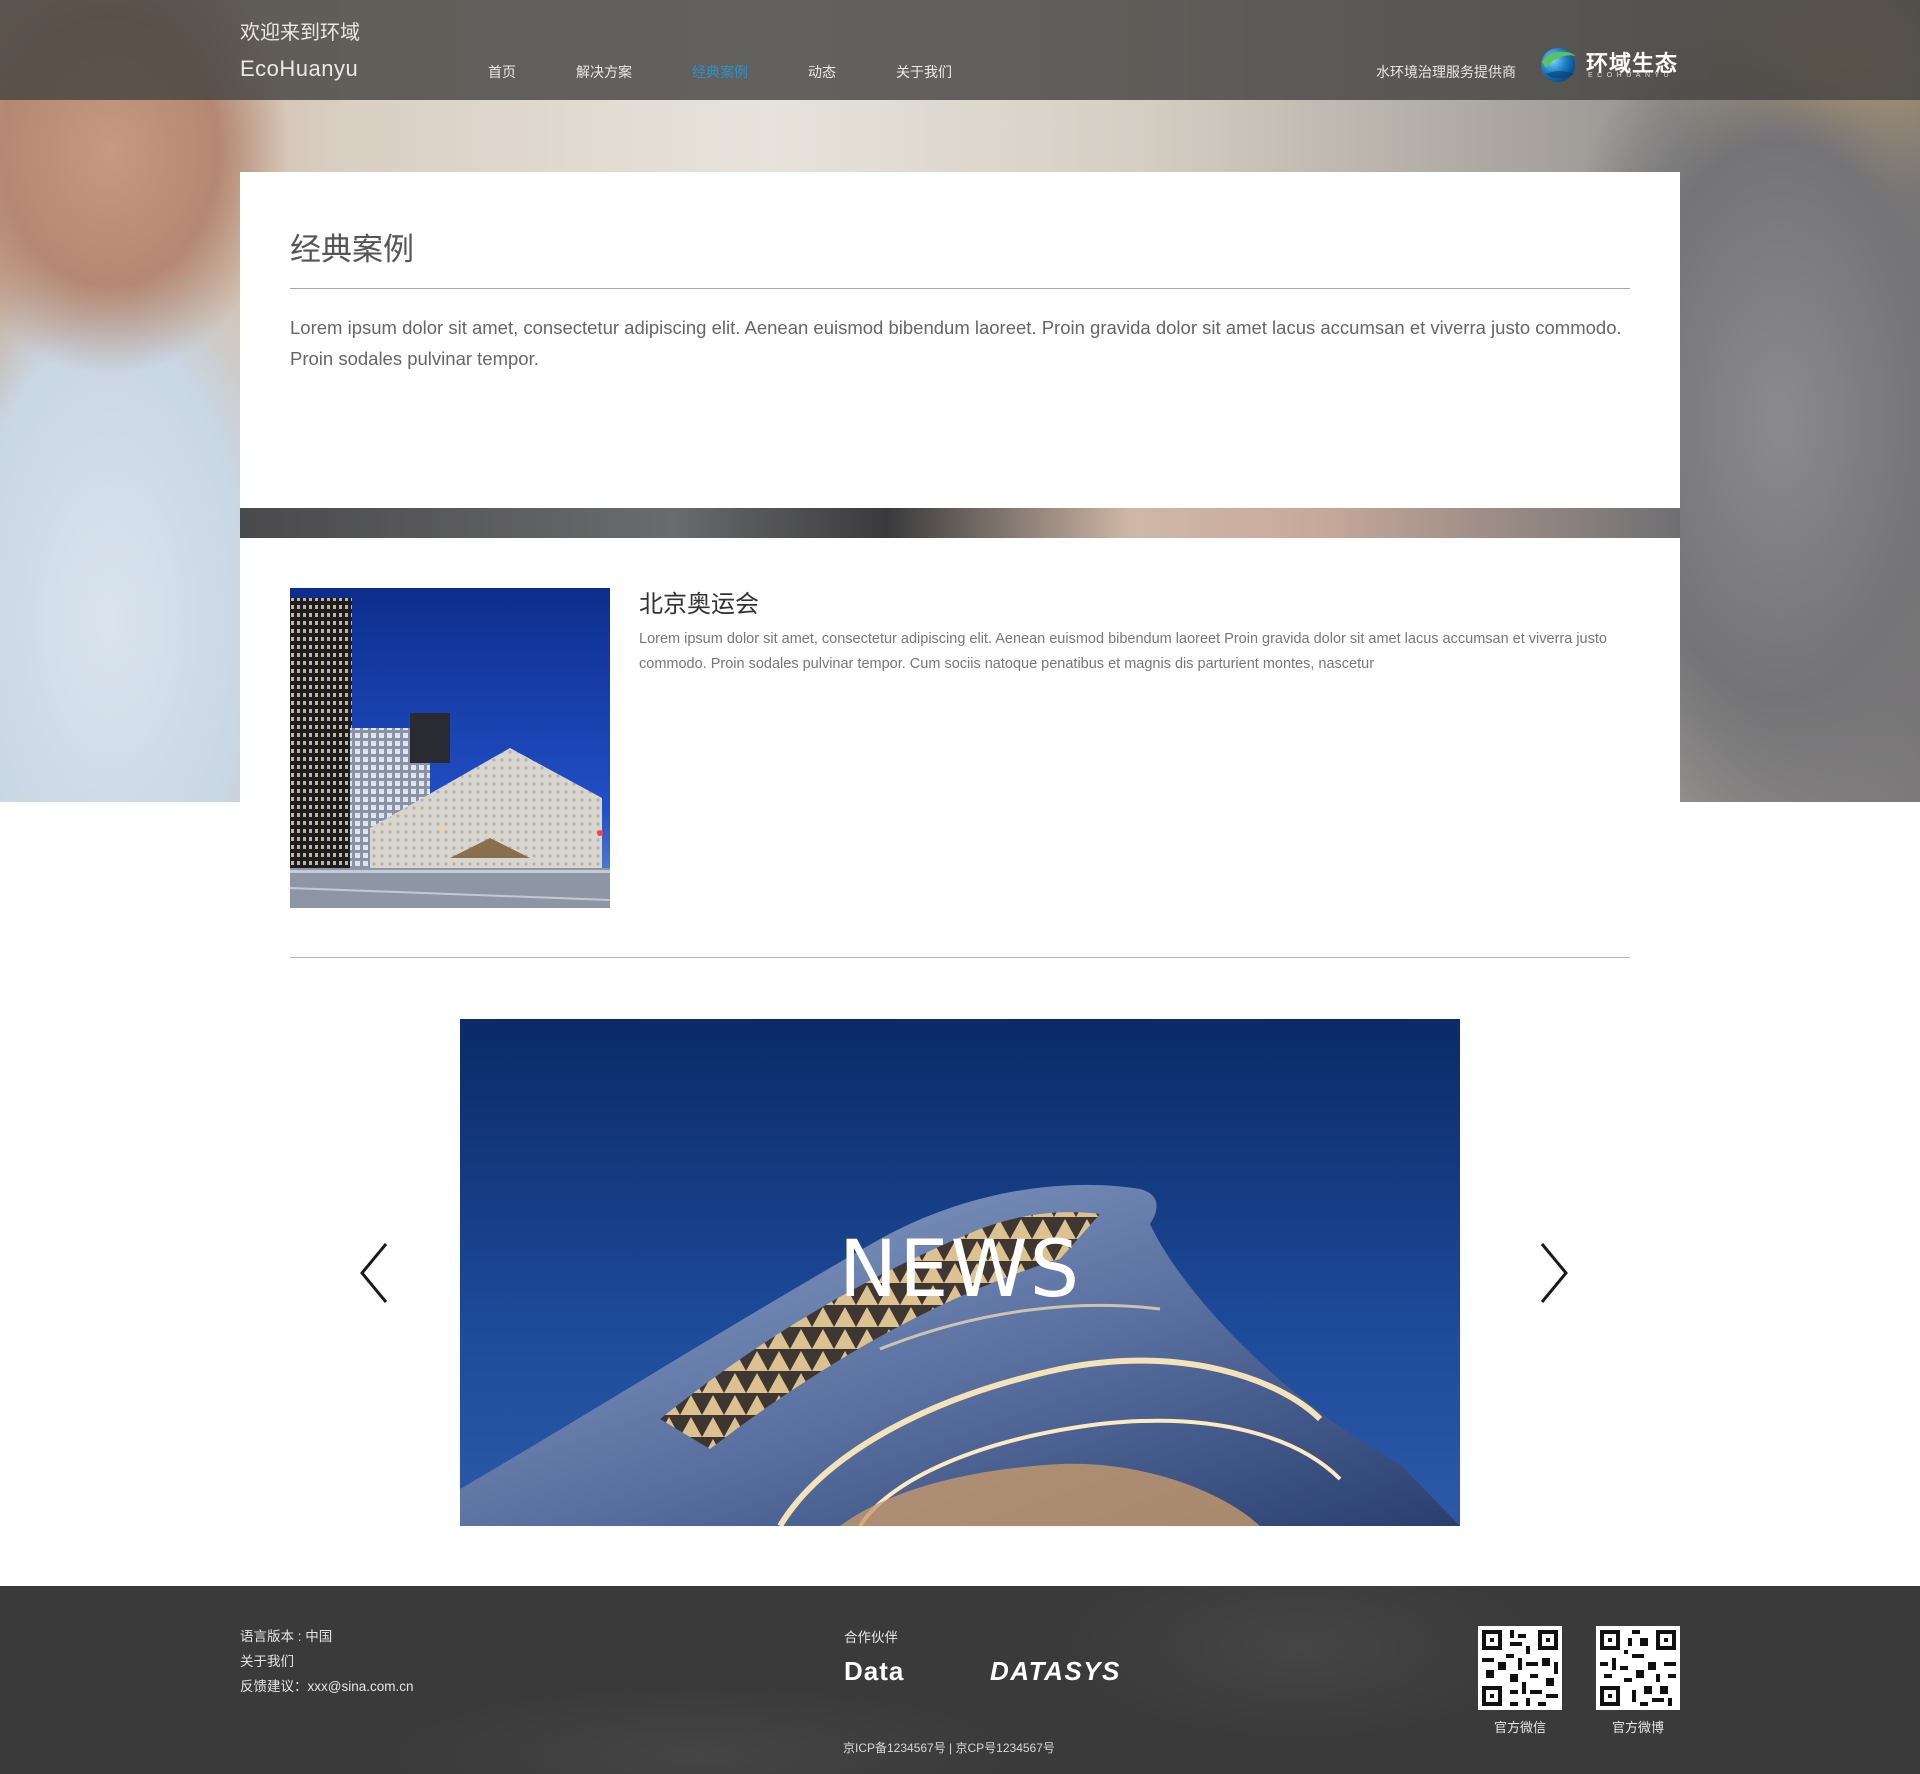 Image resolution: width=1920 pixels, height=1774 pixels. What do you see at coordinates (1558, 65) in the screenshot?
I see `globe-logo-icon` at bounding box center [1558, 65].